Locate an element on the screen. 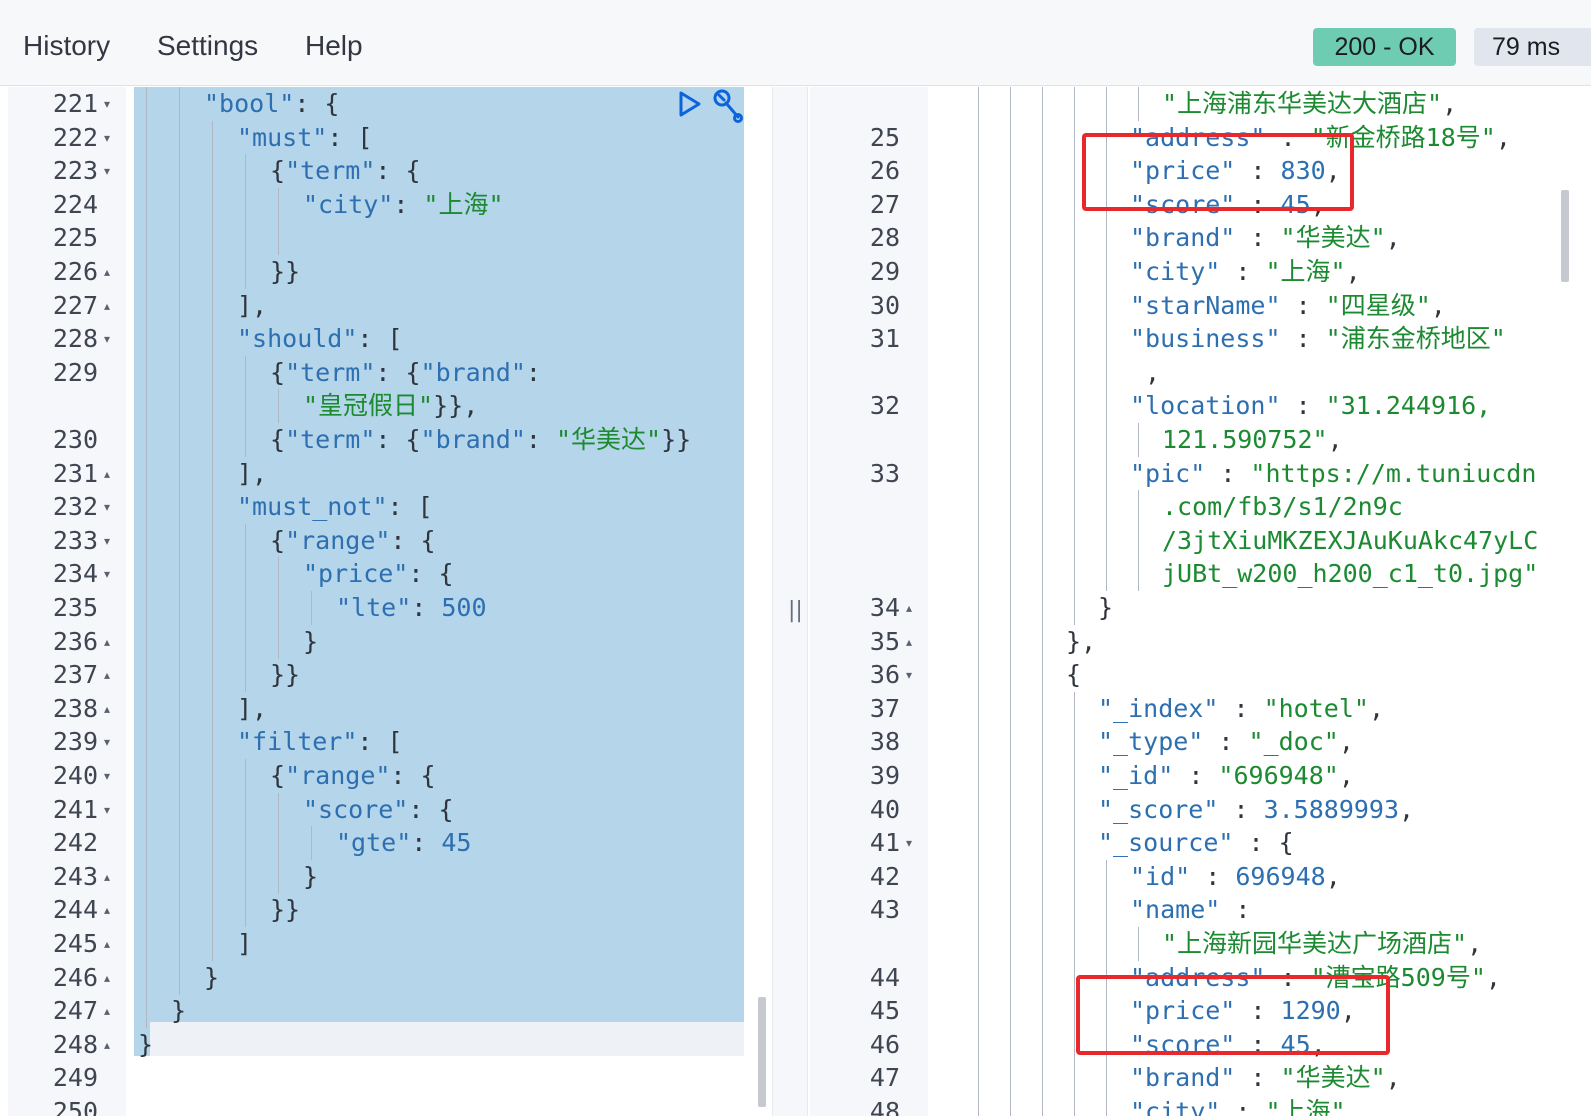 The width and height of the screenshot is (1591, 1116). code-token: "should" is located at coordinates (297, 339).